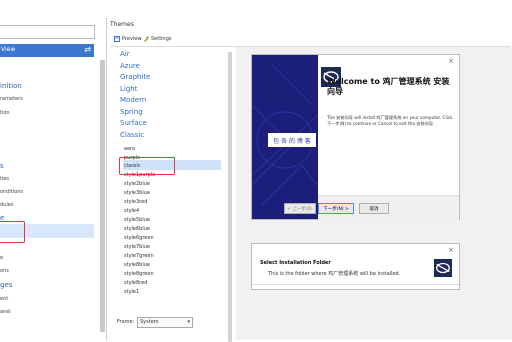 This screenshot has height=342, width=512. What do you see at coordinates (130, 66) in the screenshot?
I see `theme-category: Azure` at bounding box center [130, 66].